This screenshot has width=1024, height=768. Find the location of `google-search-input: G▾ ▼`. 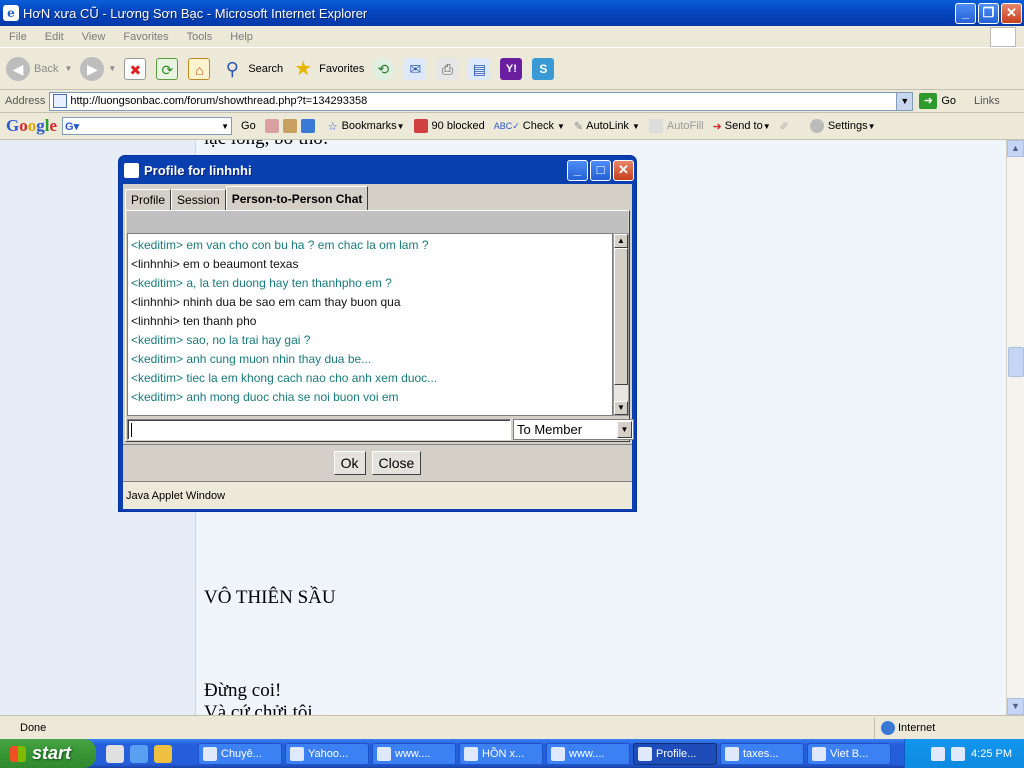

google-search-input: G▾ ▼ is located at coordinates (147, 126).